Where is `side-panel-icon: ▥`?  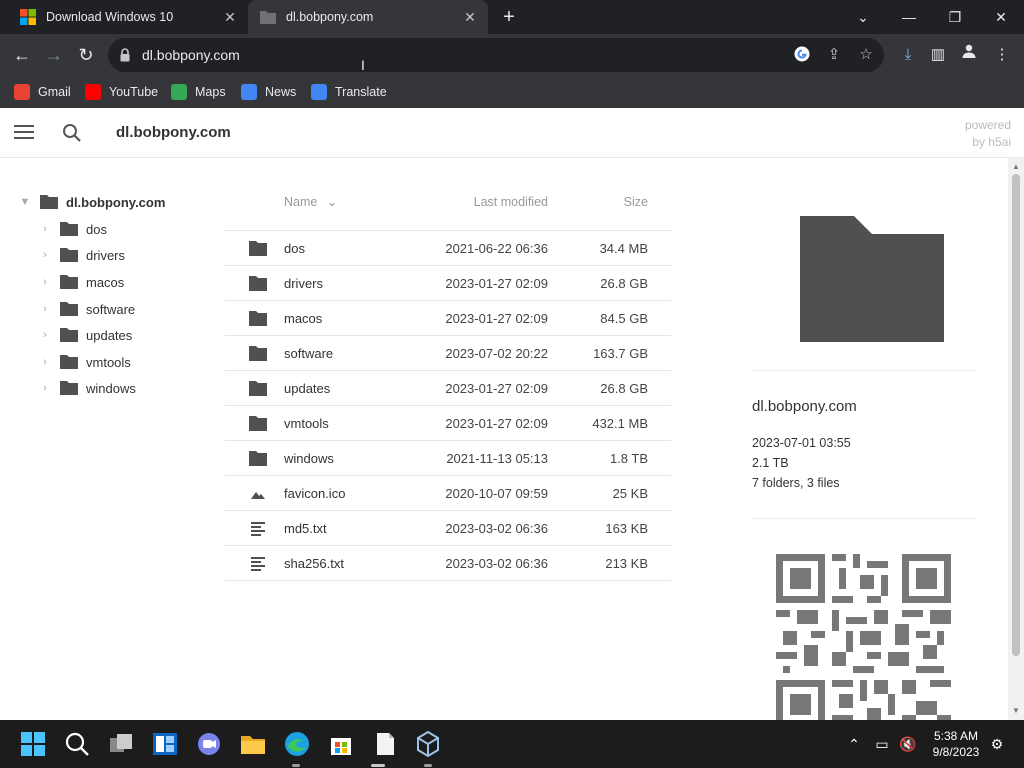
side-panel-icon: ▥ is located at coordinates (938, 55).